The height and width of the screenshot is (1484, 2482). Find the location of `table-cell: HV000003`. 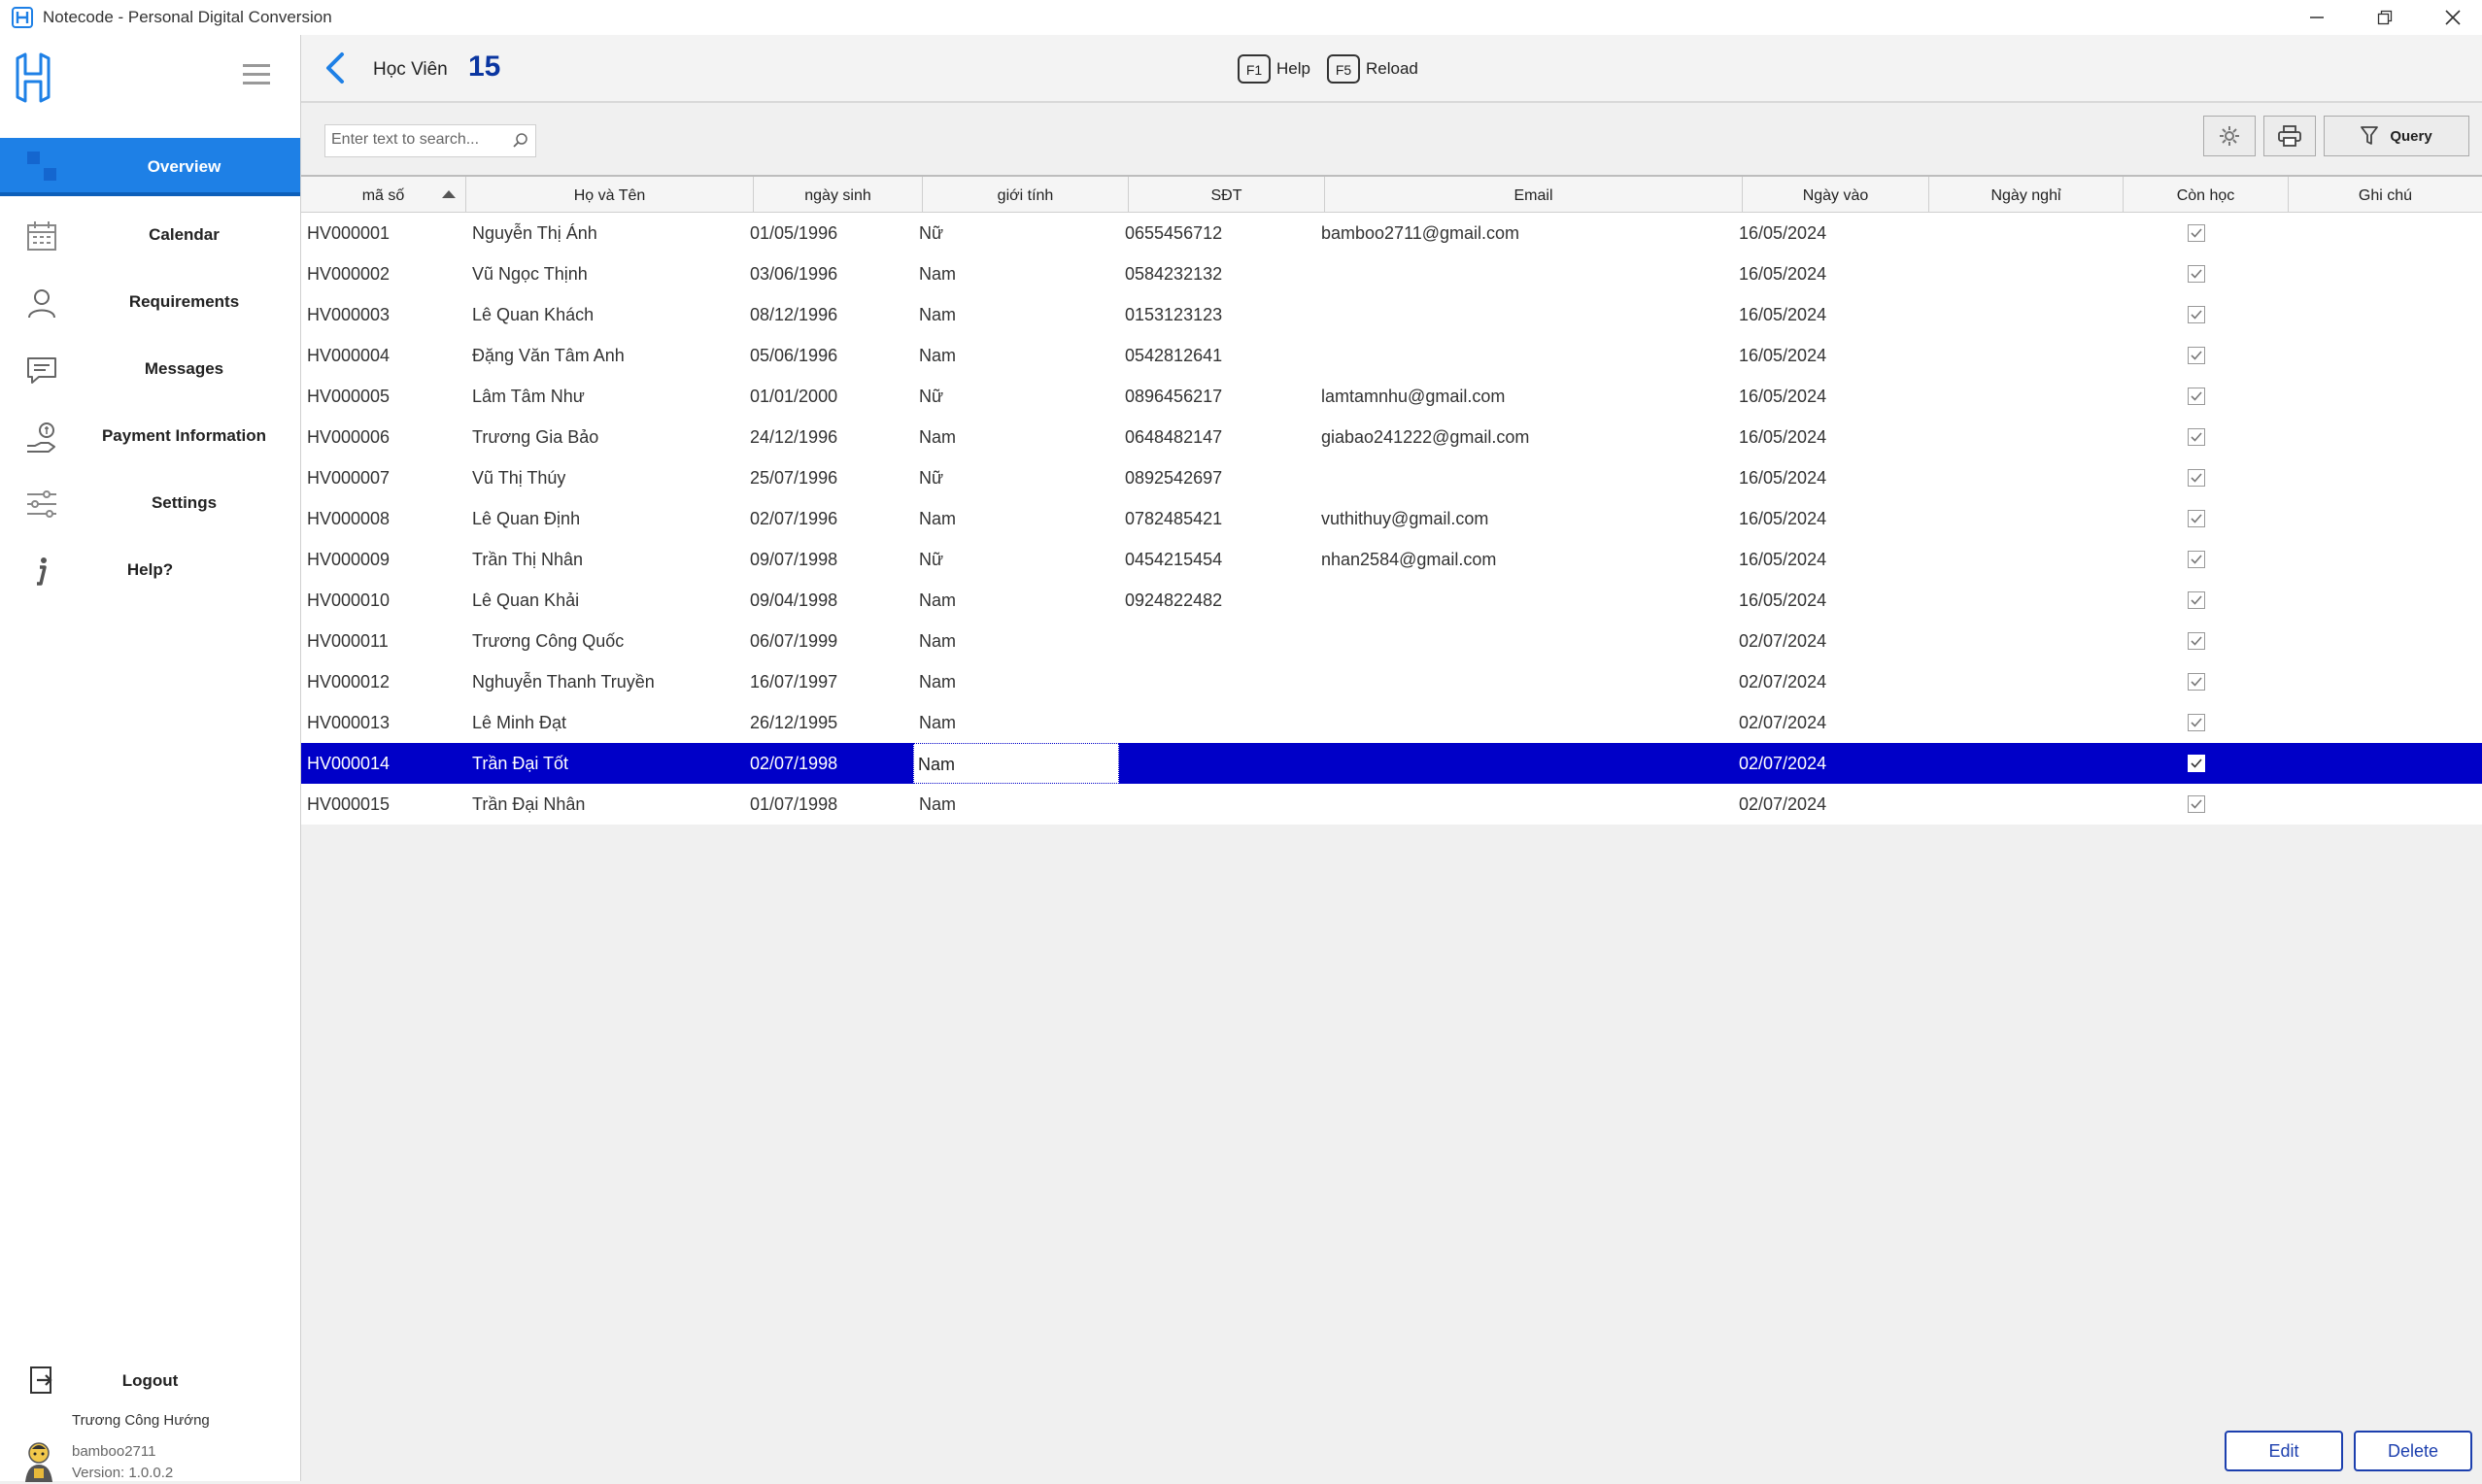

table-cell: HV000003 is located at coordinates (348, 314).